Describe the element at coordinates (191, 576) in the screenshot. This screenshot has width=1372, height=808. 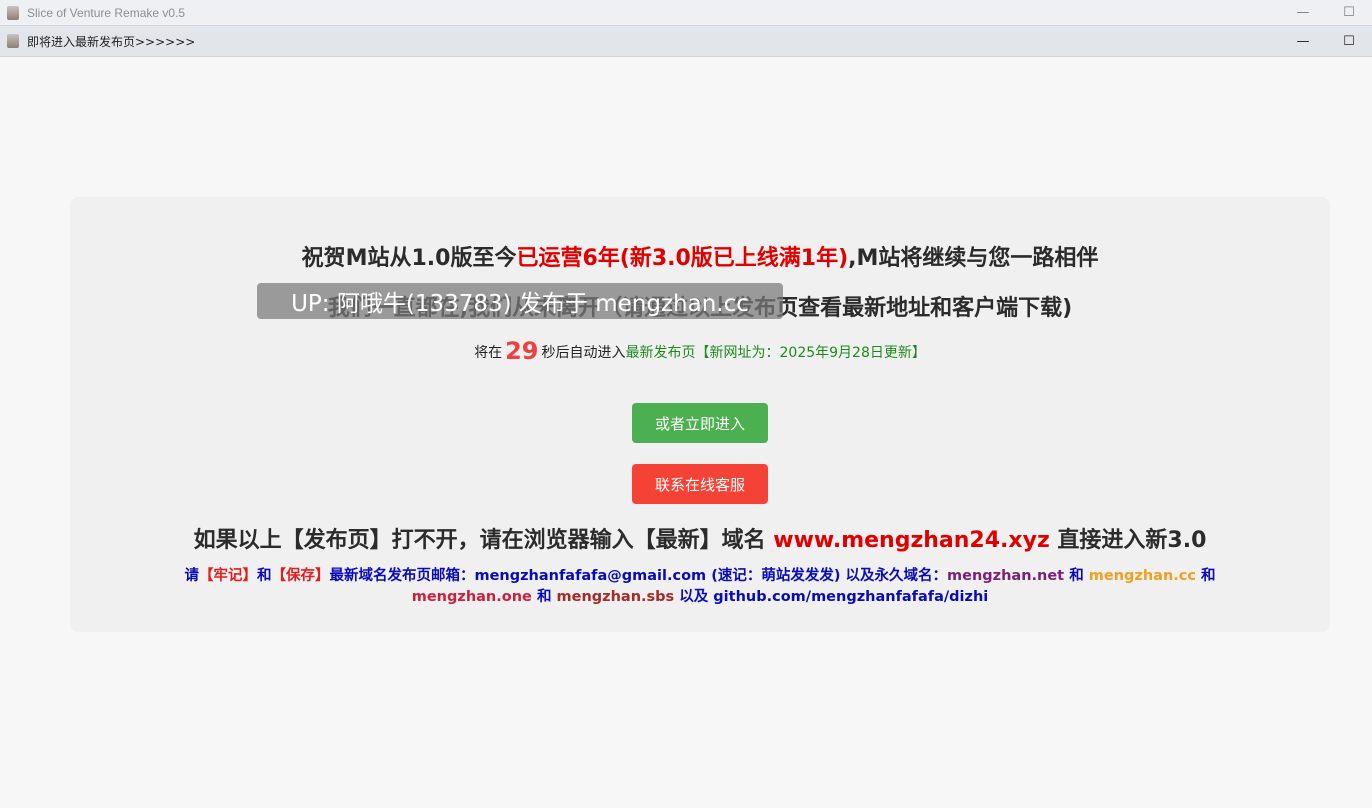
I see `contact-text: 请` at that location.